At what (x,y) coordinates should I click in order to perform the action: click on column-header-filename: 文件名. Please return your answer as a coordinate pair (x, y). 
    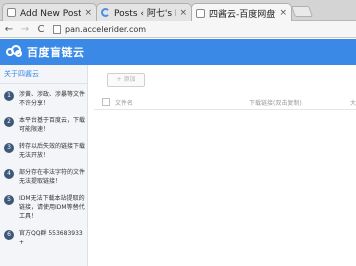
    Looking at the image, I should click on (124, 102).